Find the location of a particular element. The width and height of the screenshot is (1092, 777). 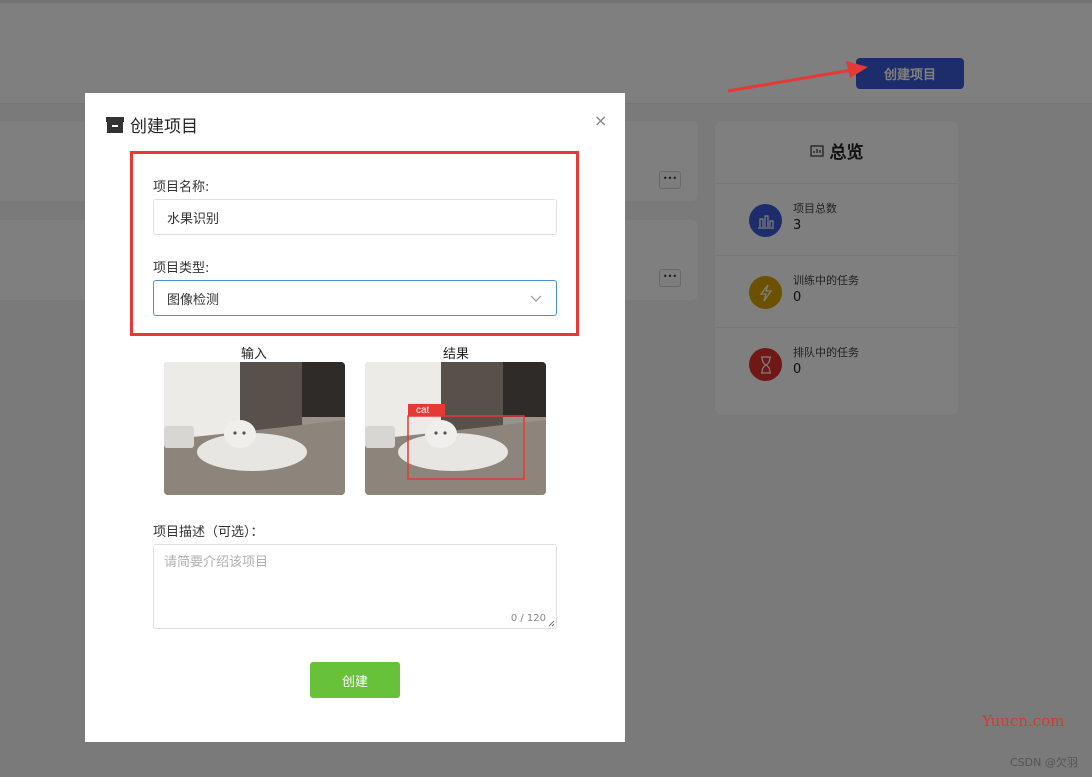

project-type-label: 项目类型: is located at coordinates (181, 268).